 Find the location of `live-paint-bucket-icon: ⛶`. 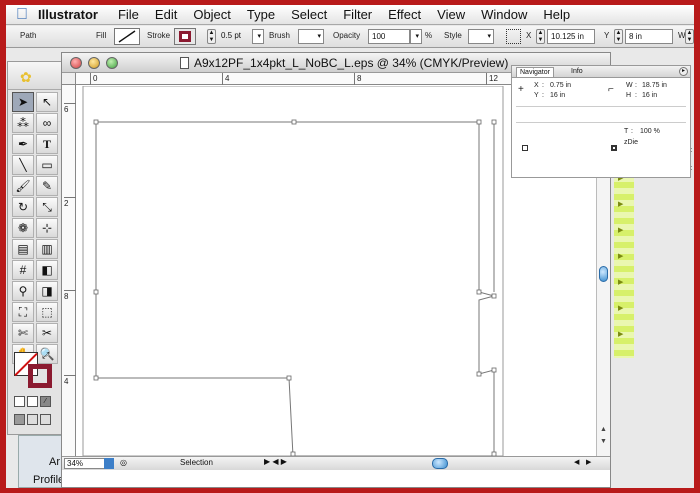

live-paint-bucket-icon: ⛶ is located at coordinates (23, 312).